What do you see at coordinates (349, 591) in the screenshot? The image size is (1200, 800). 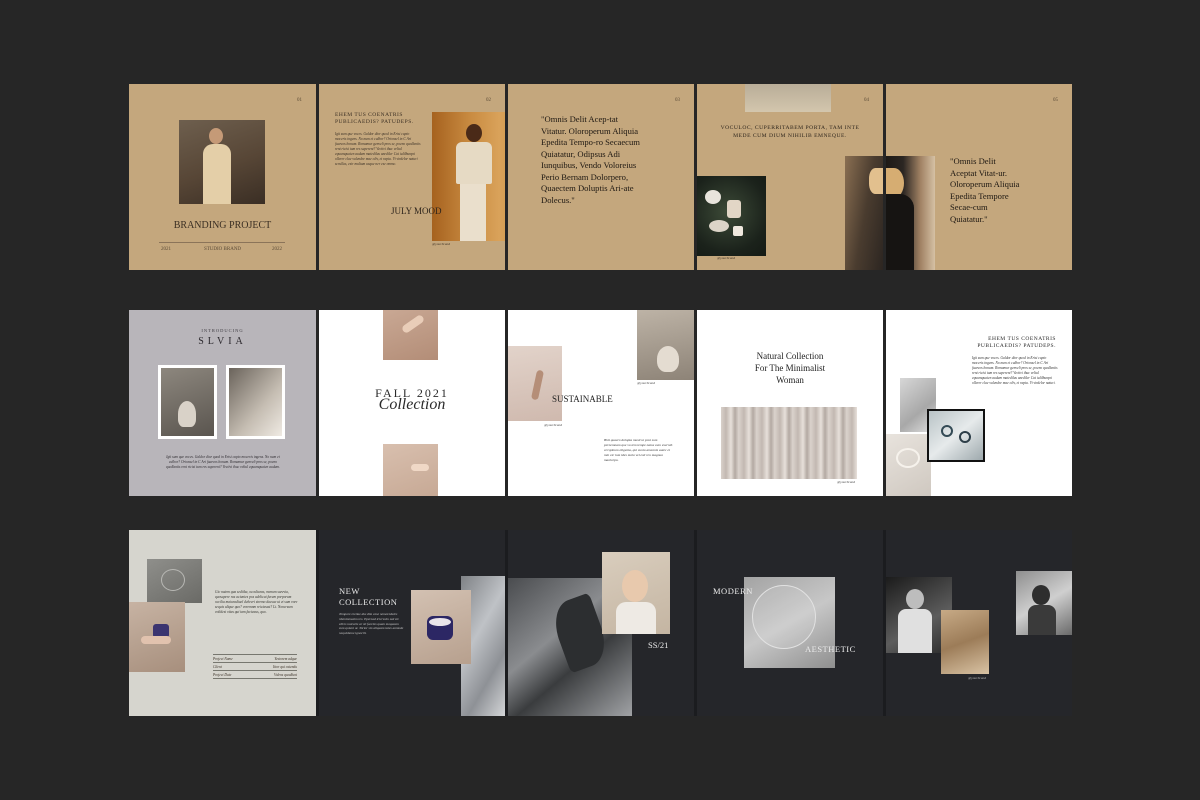 I see `heading-line-1: NEW` at bounding box center [349, 591].